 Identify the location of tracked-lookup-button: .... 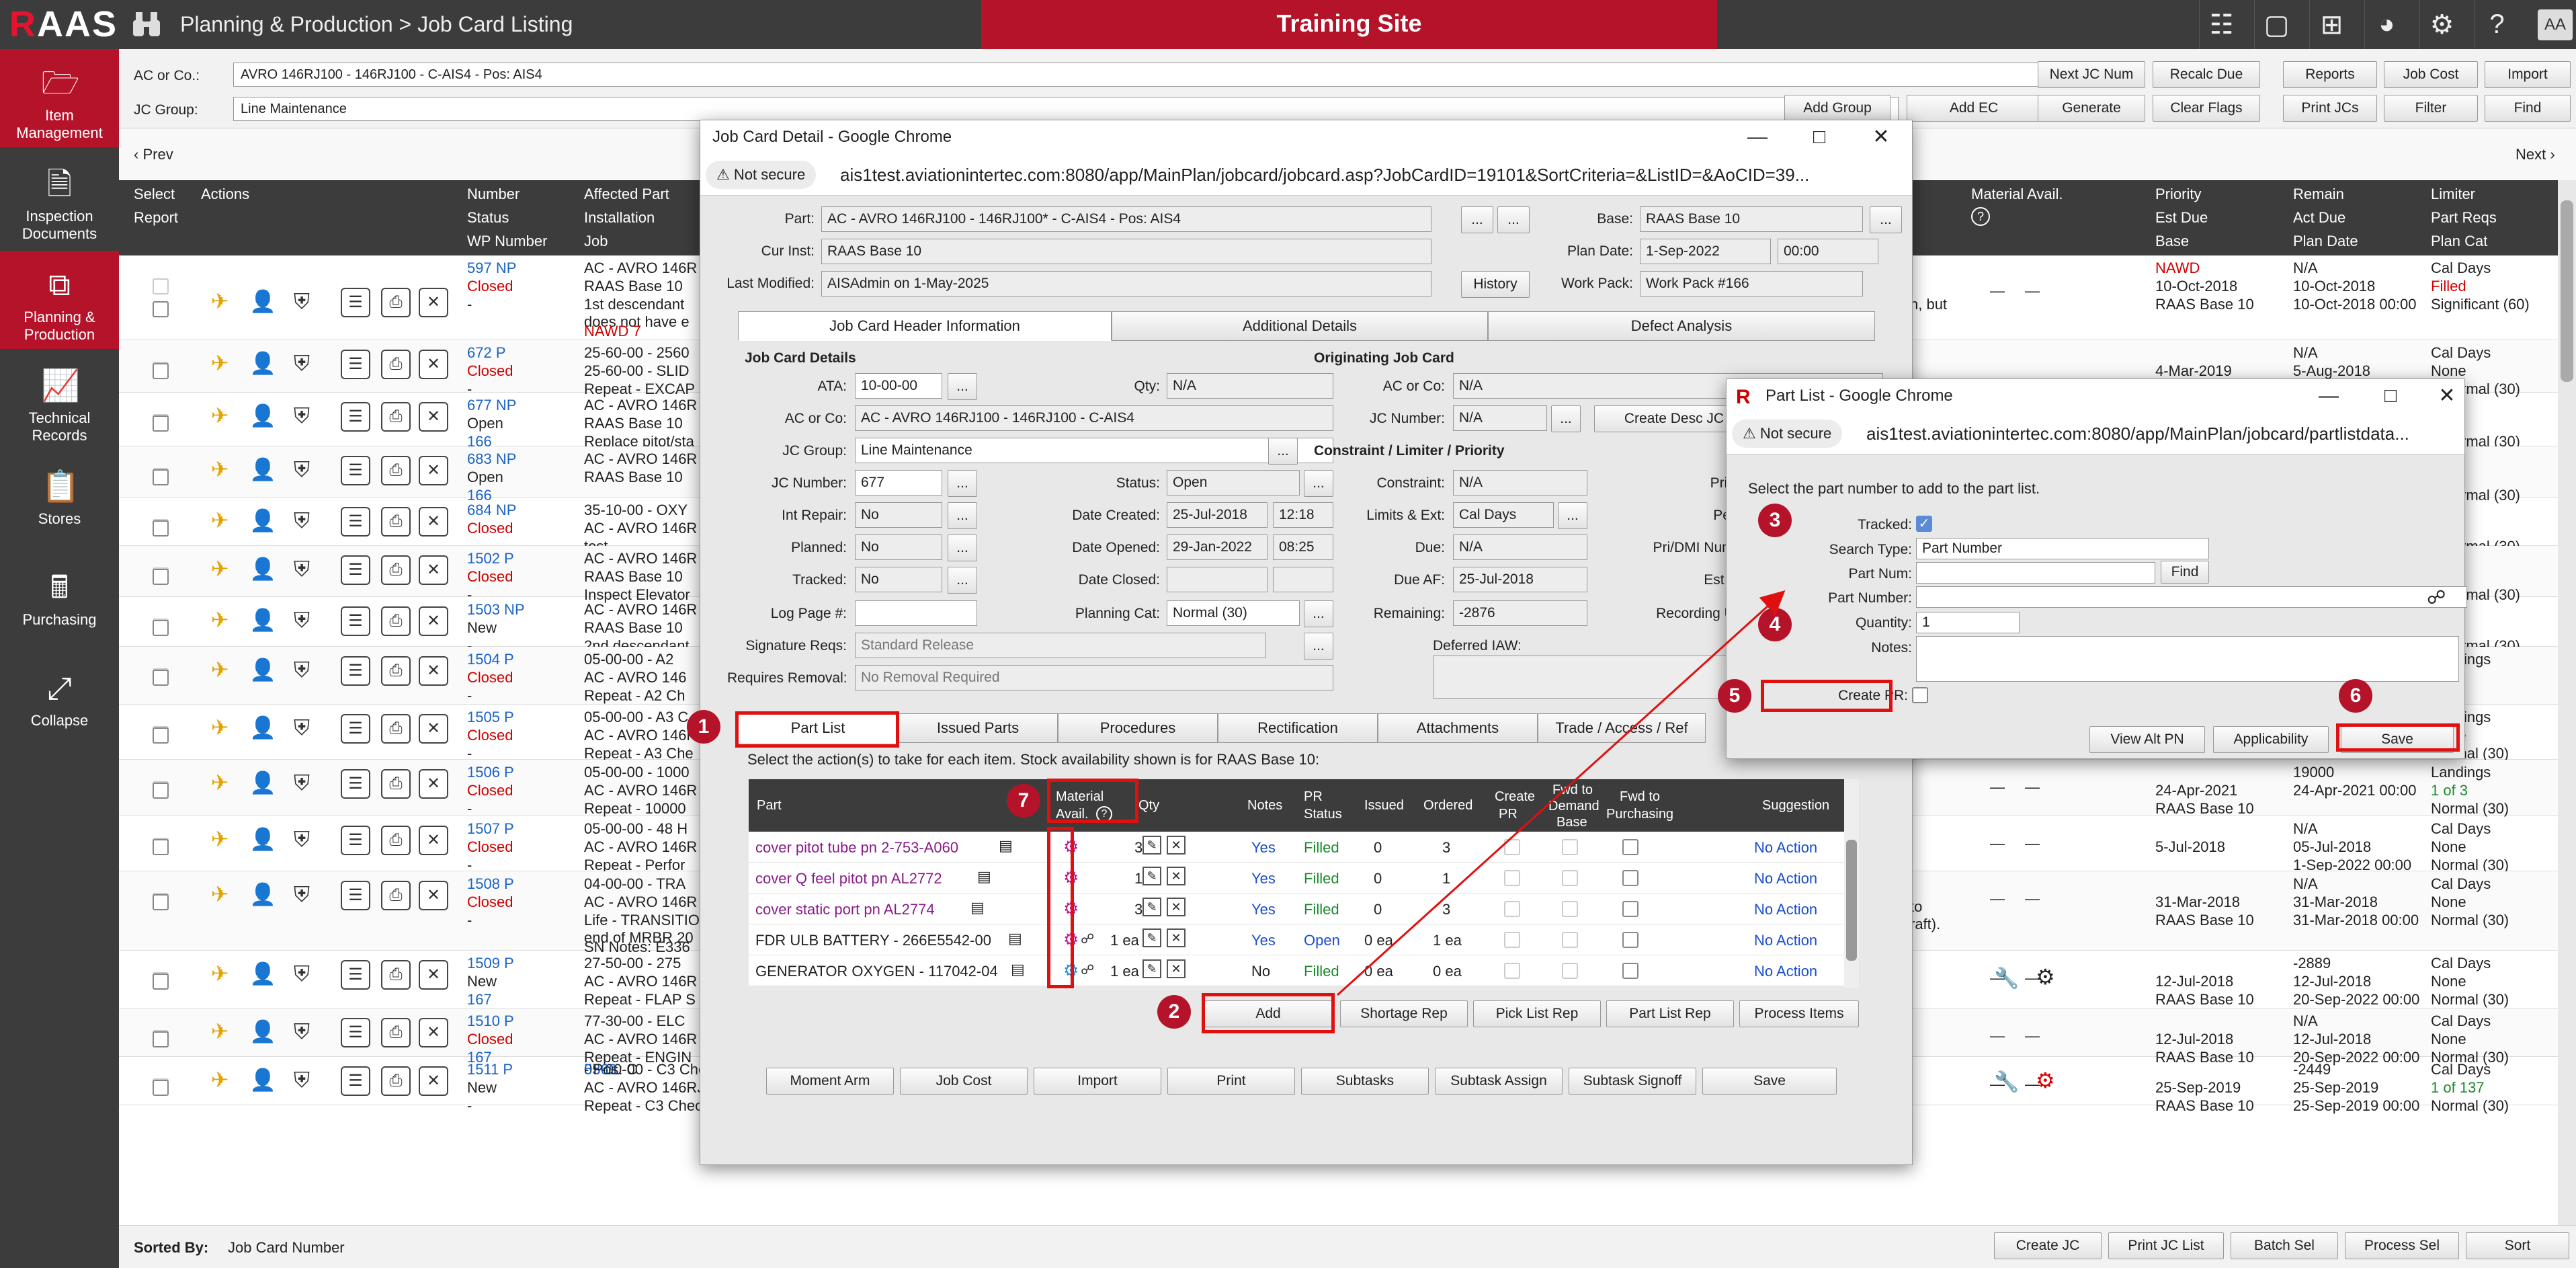
(962, 581).